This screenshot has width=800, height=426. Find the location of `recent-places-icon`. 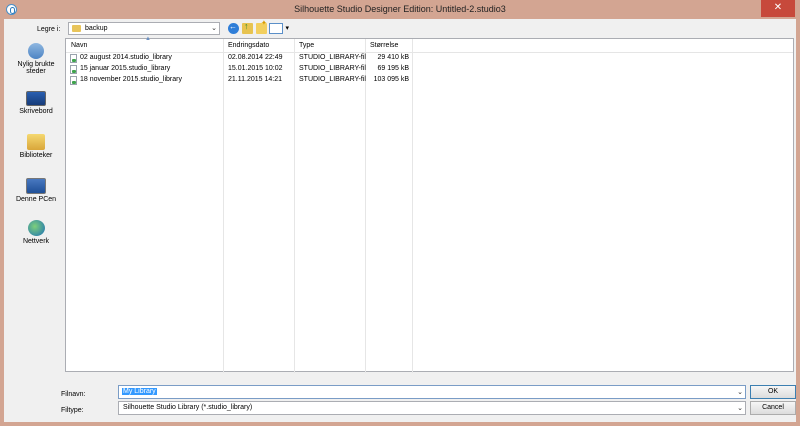

recent-places-icon is located at coordinates (36, 51).